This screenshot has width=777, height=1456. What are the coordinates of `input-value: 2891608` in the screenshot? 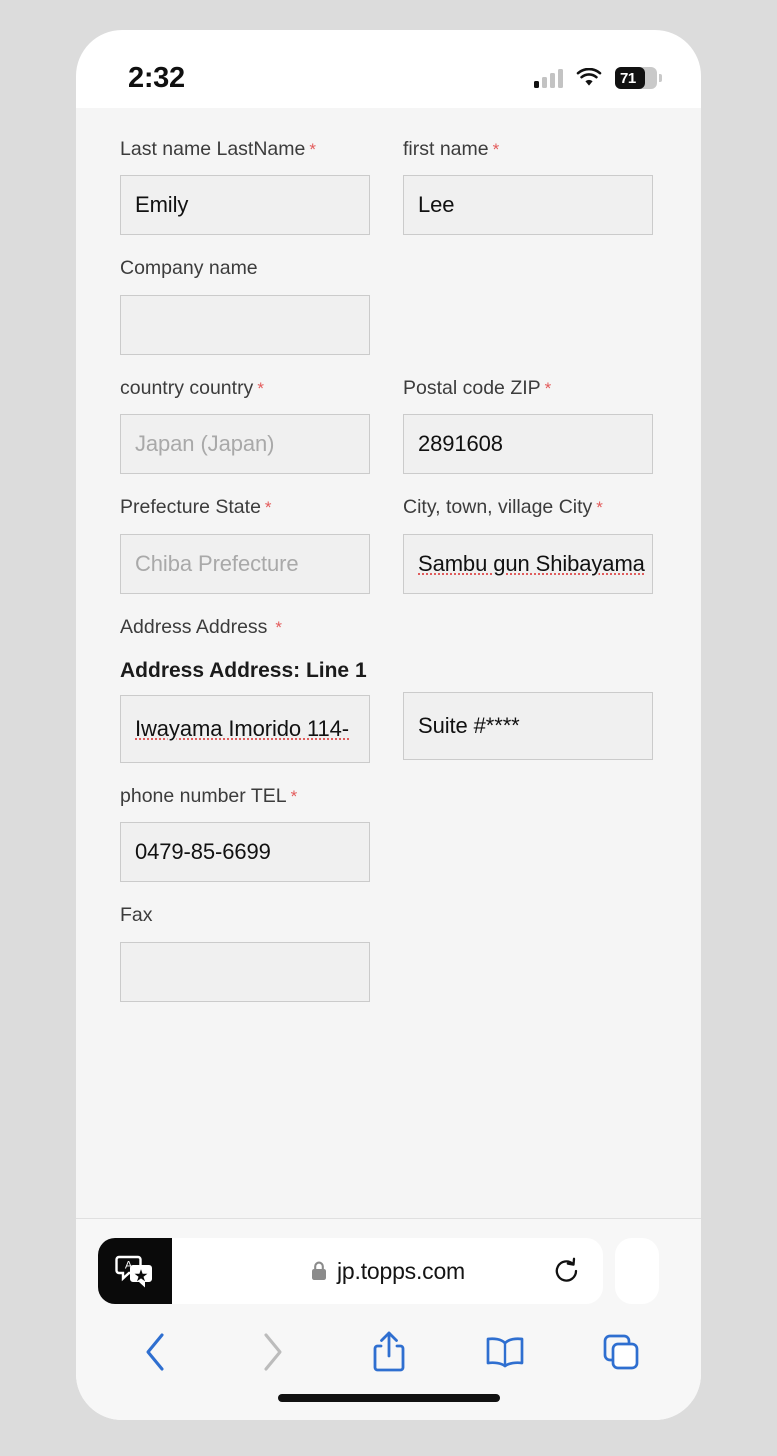 It's located at (460, 444).